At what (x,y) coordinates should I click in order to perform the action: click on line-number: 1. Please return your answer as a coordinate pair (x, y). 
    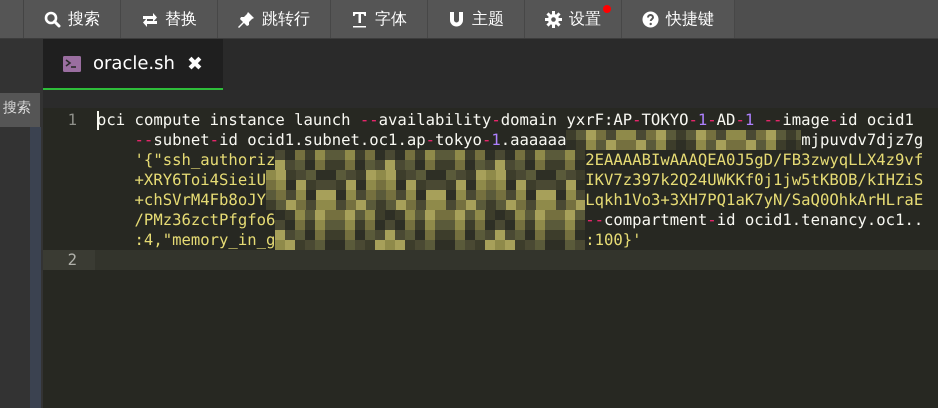
    Looking at the image, I should click on (72, 120).